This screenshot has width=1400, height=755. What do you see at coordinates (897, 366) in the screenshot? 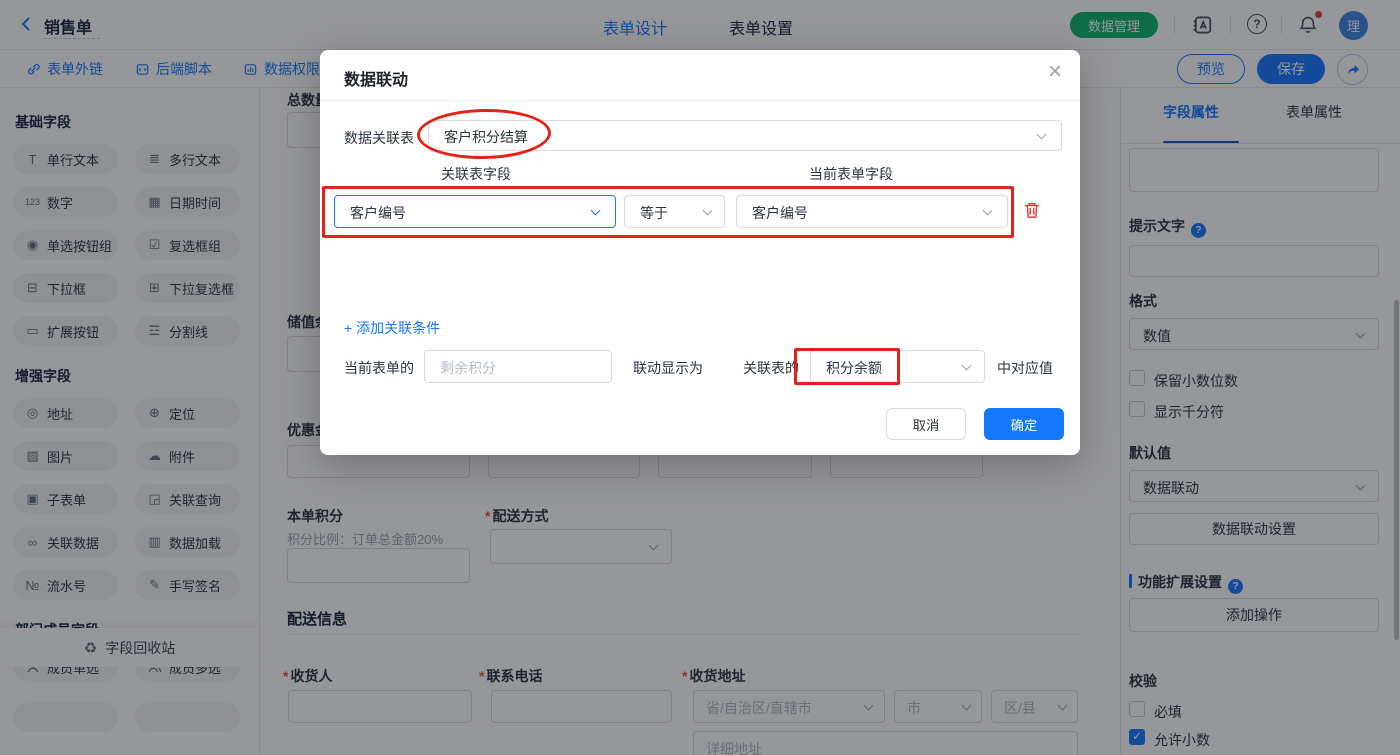
I see `linked-field-select: 积分余额` at bounding box center [897, 366].